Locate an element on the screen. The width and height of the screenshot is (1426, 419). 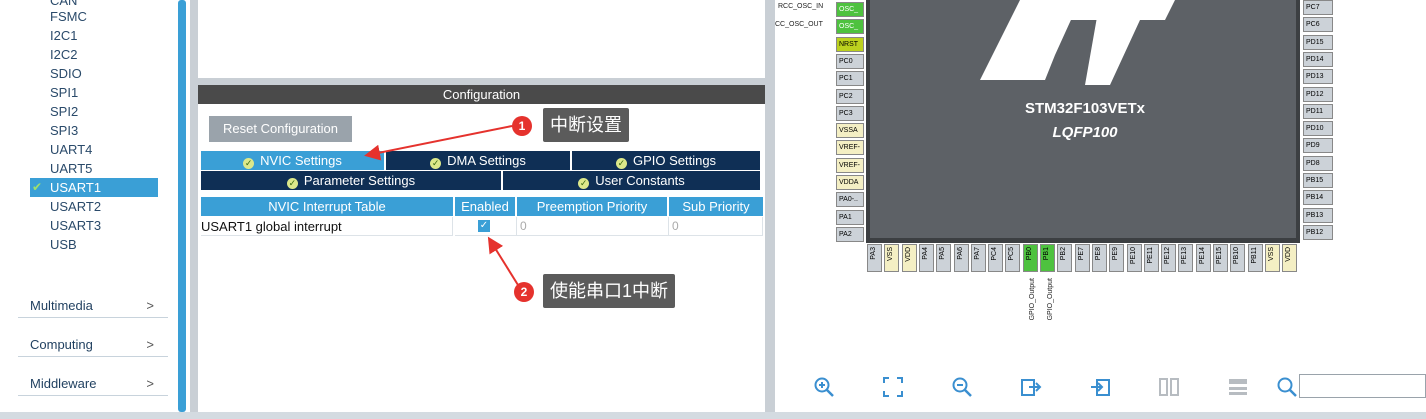
tab-label: User Constants is located at coordinates (640, 180).